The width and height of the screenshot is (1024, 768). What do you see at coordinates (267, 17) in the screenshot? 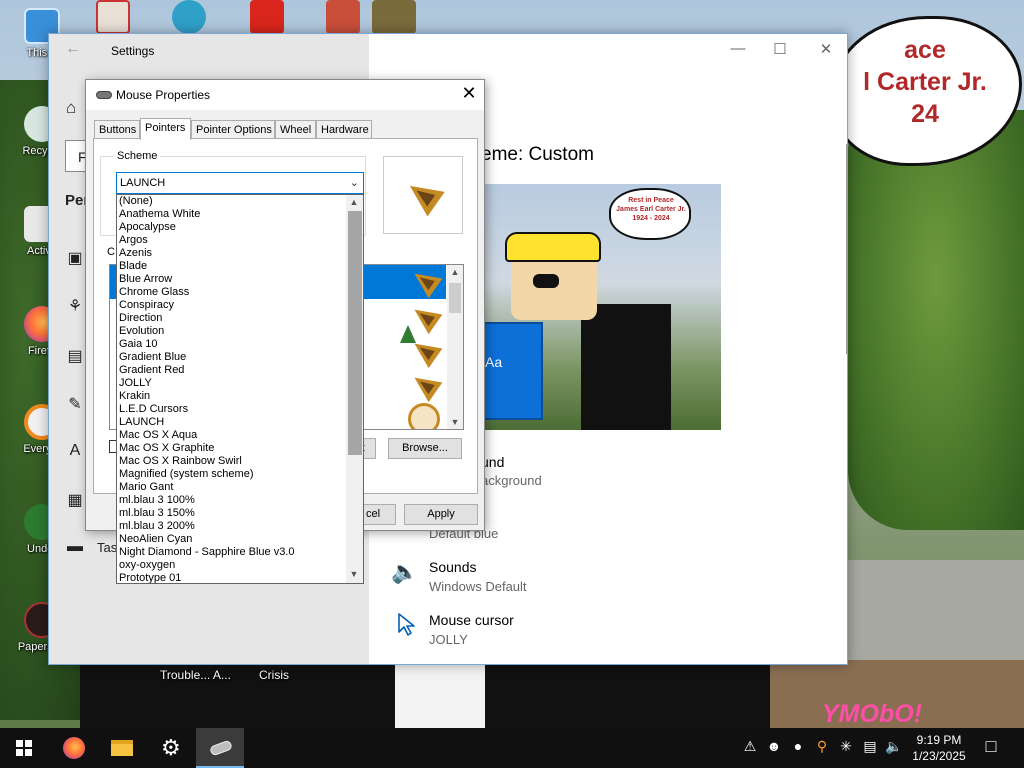
I see `mcdonalds-icon` at bounding box center [267, 17].